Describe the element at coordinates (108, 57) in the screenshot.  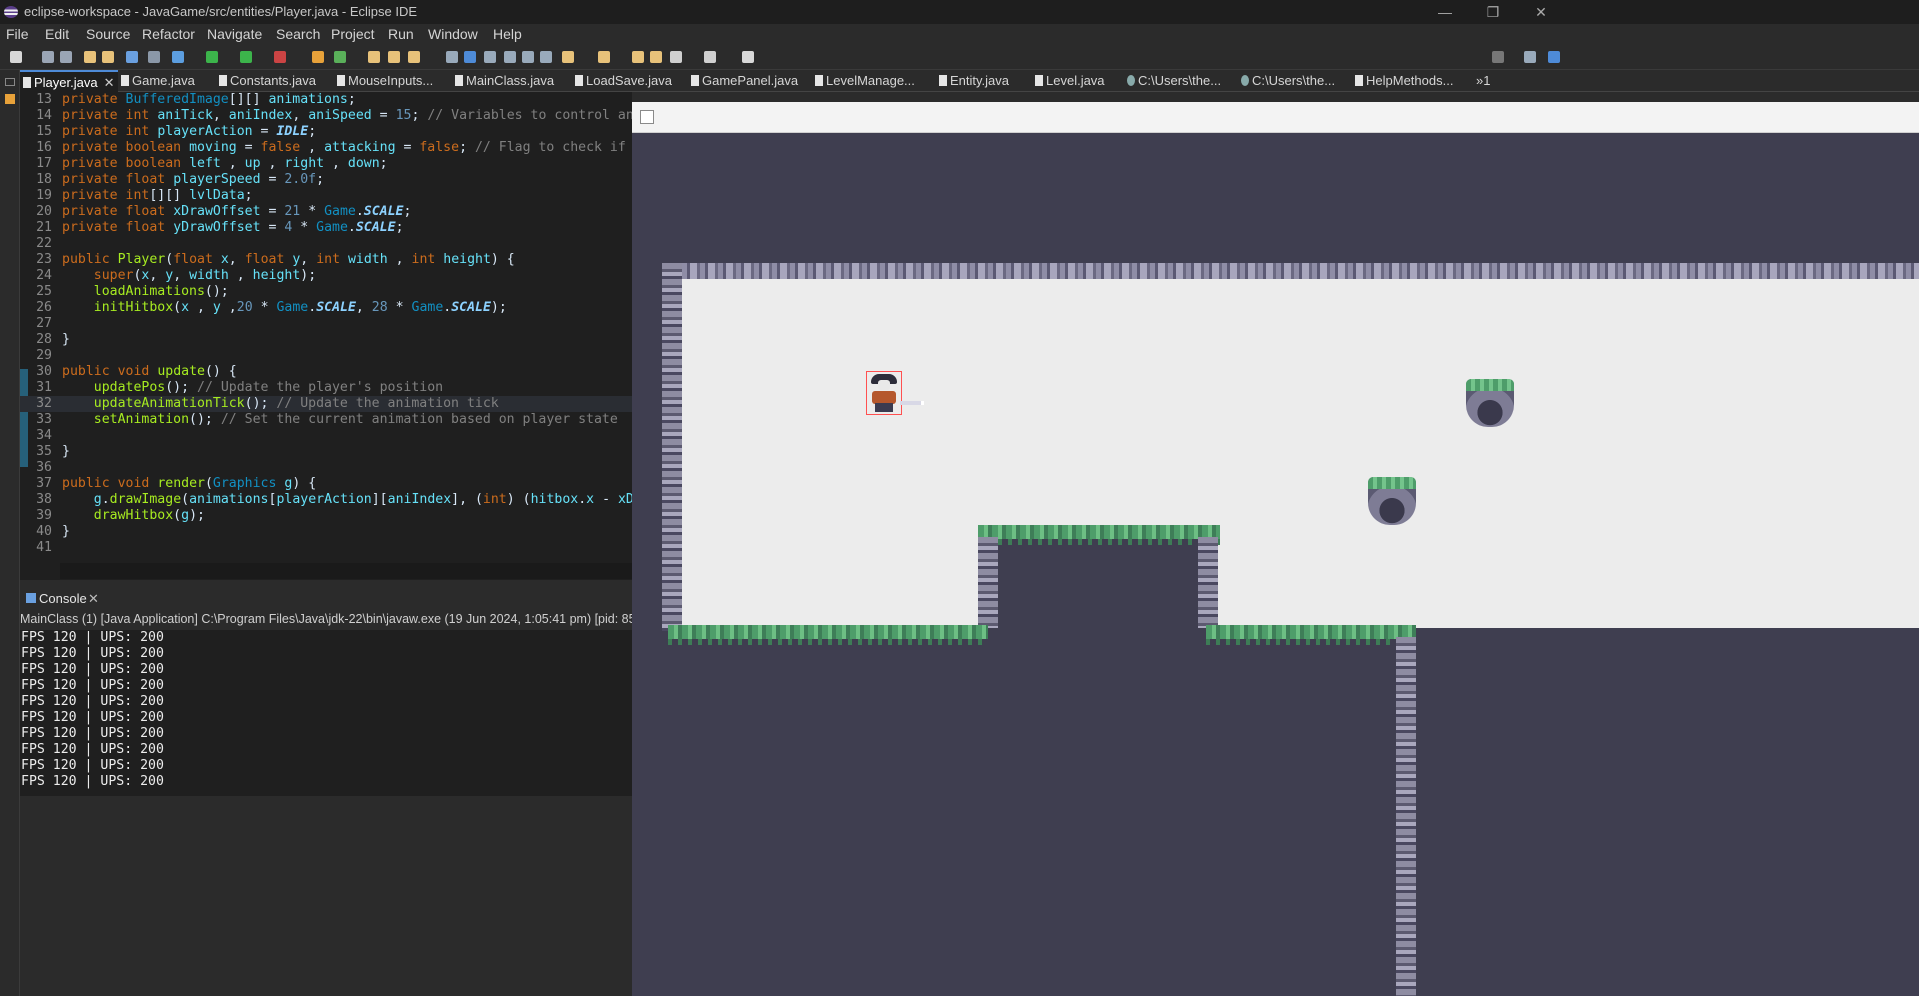
I see `redo-icon` at that location.